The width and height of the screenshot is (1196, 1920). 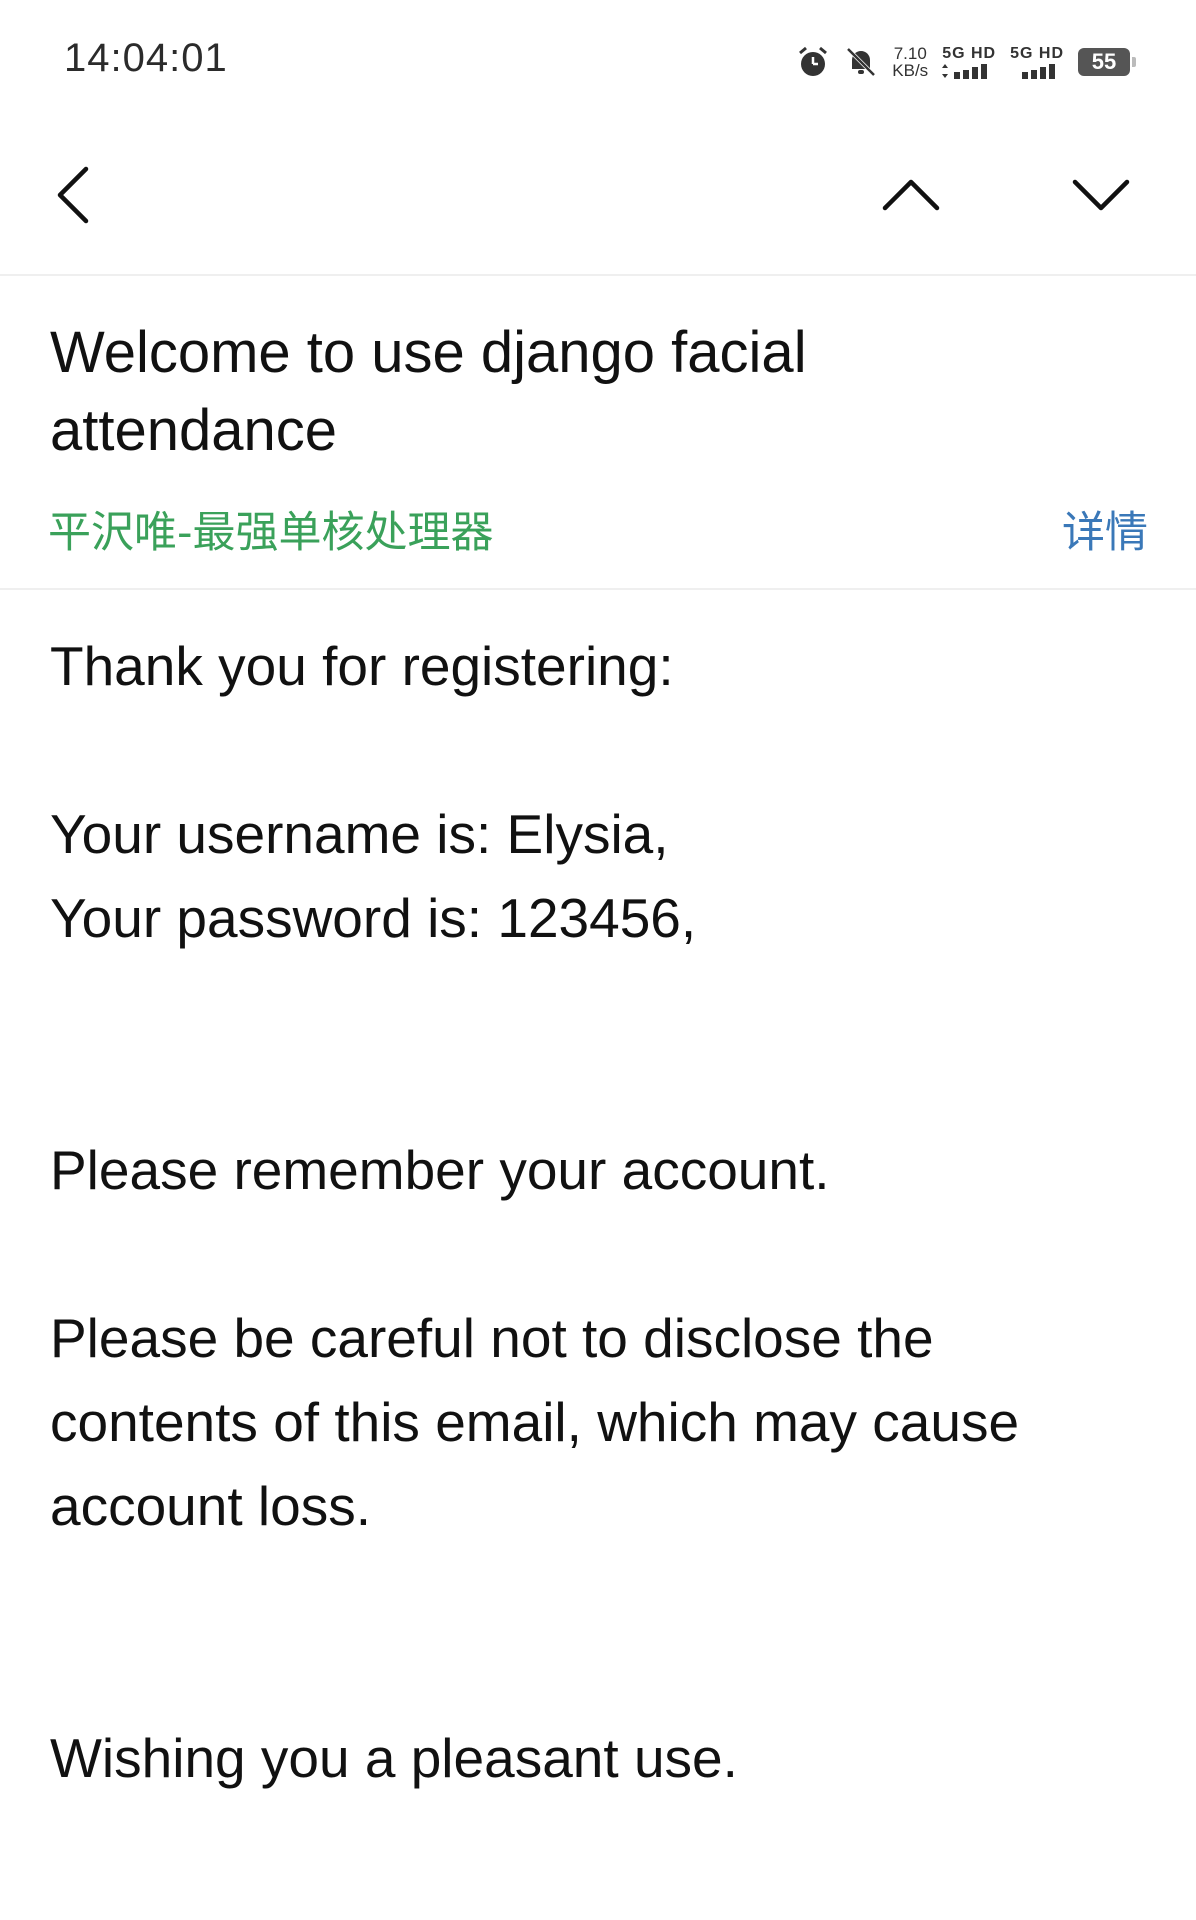 I want to click on net-speed-value: 7.10, so click(x=910, y=53).